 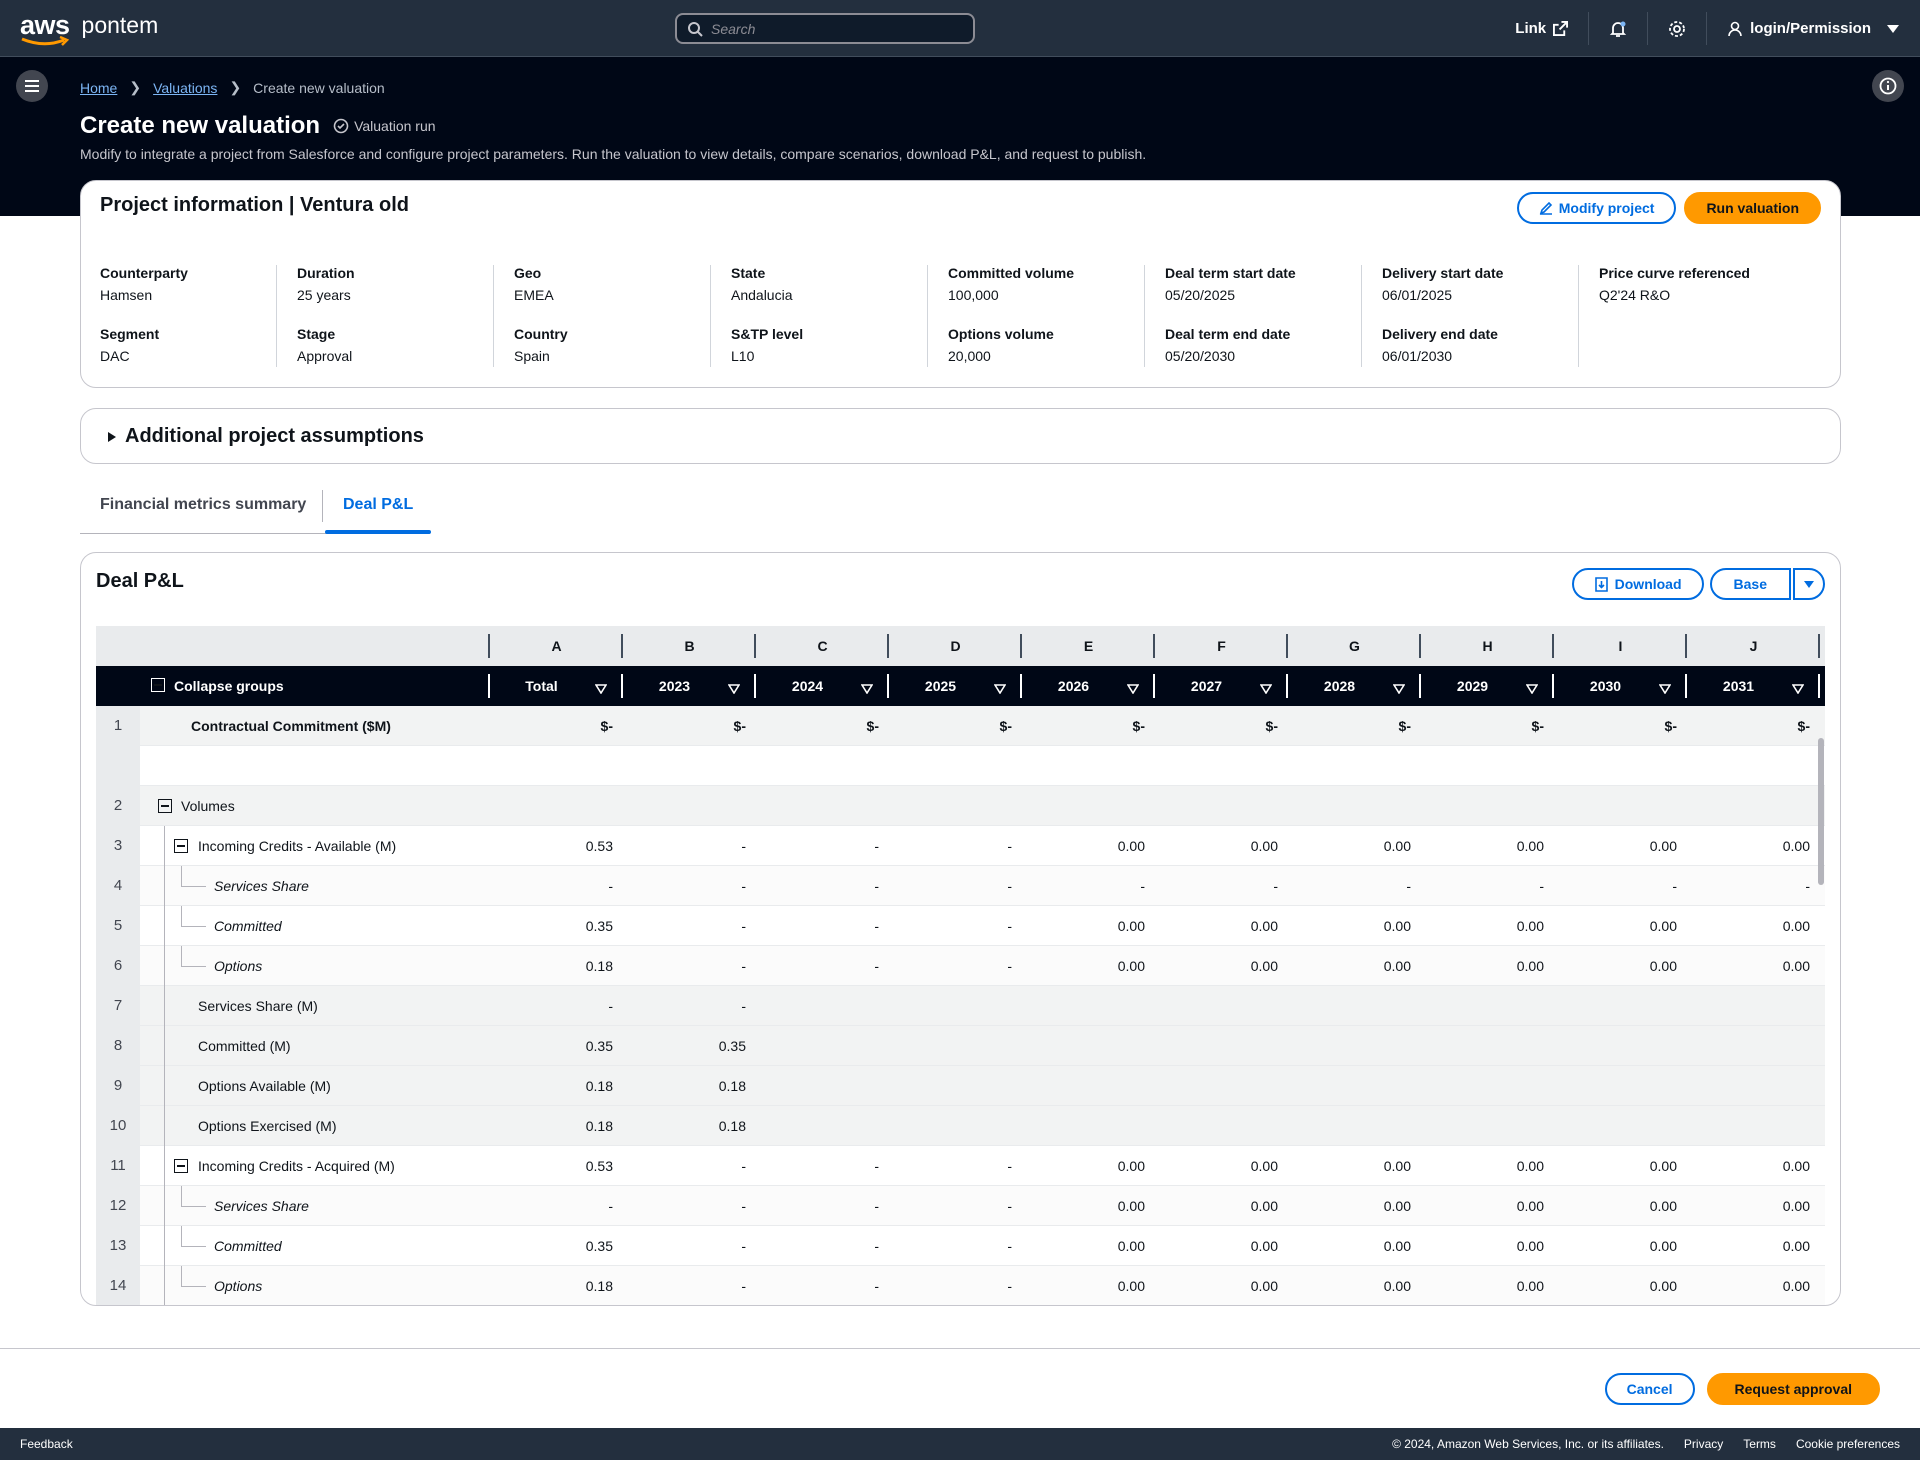 I want to click on modify-project-button: Modify project, so click(x=1596, y=208).